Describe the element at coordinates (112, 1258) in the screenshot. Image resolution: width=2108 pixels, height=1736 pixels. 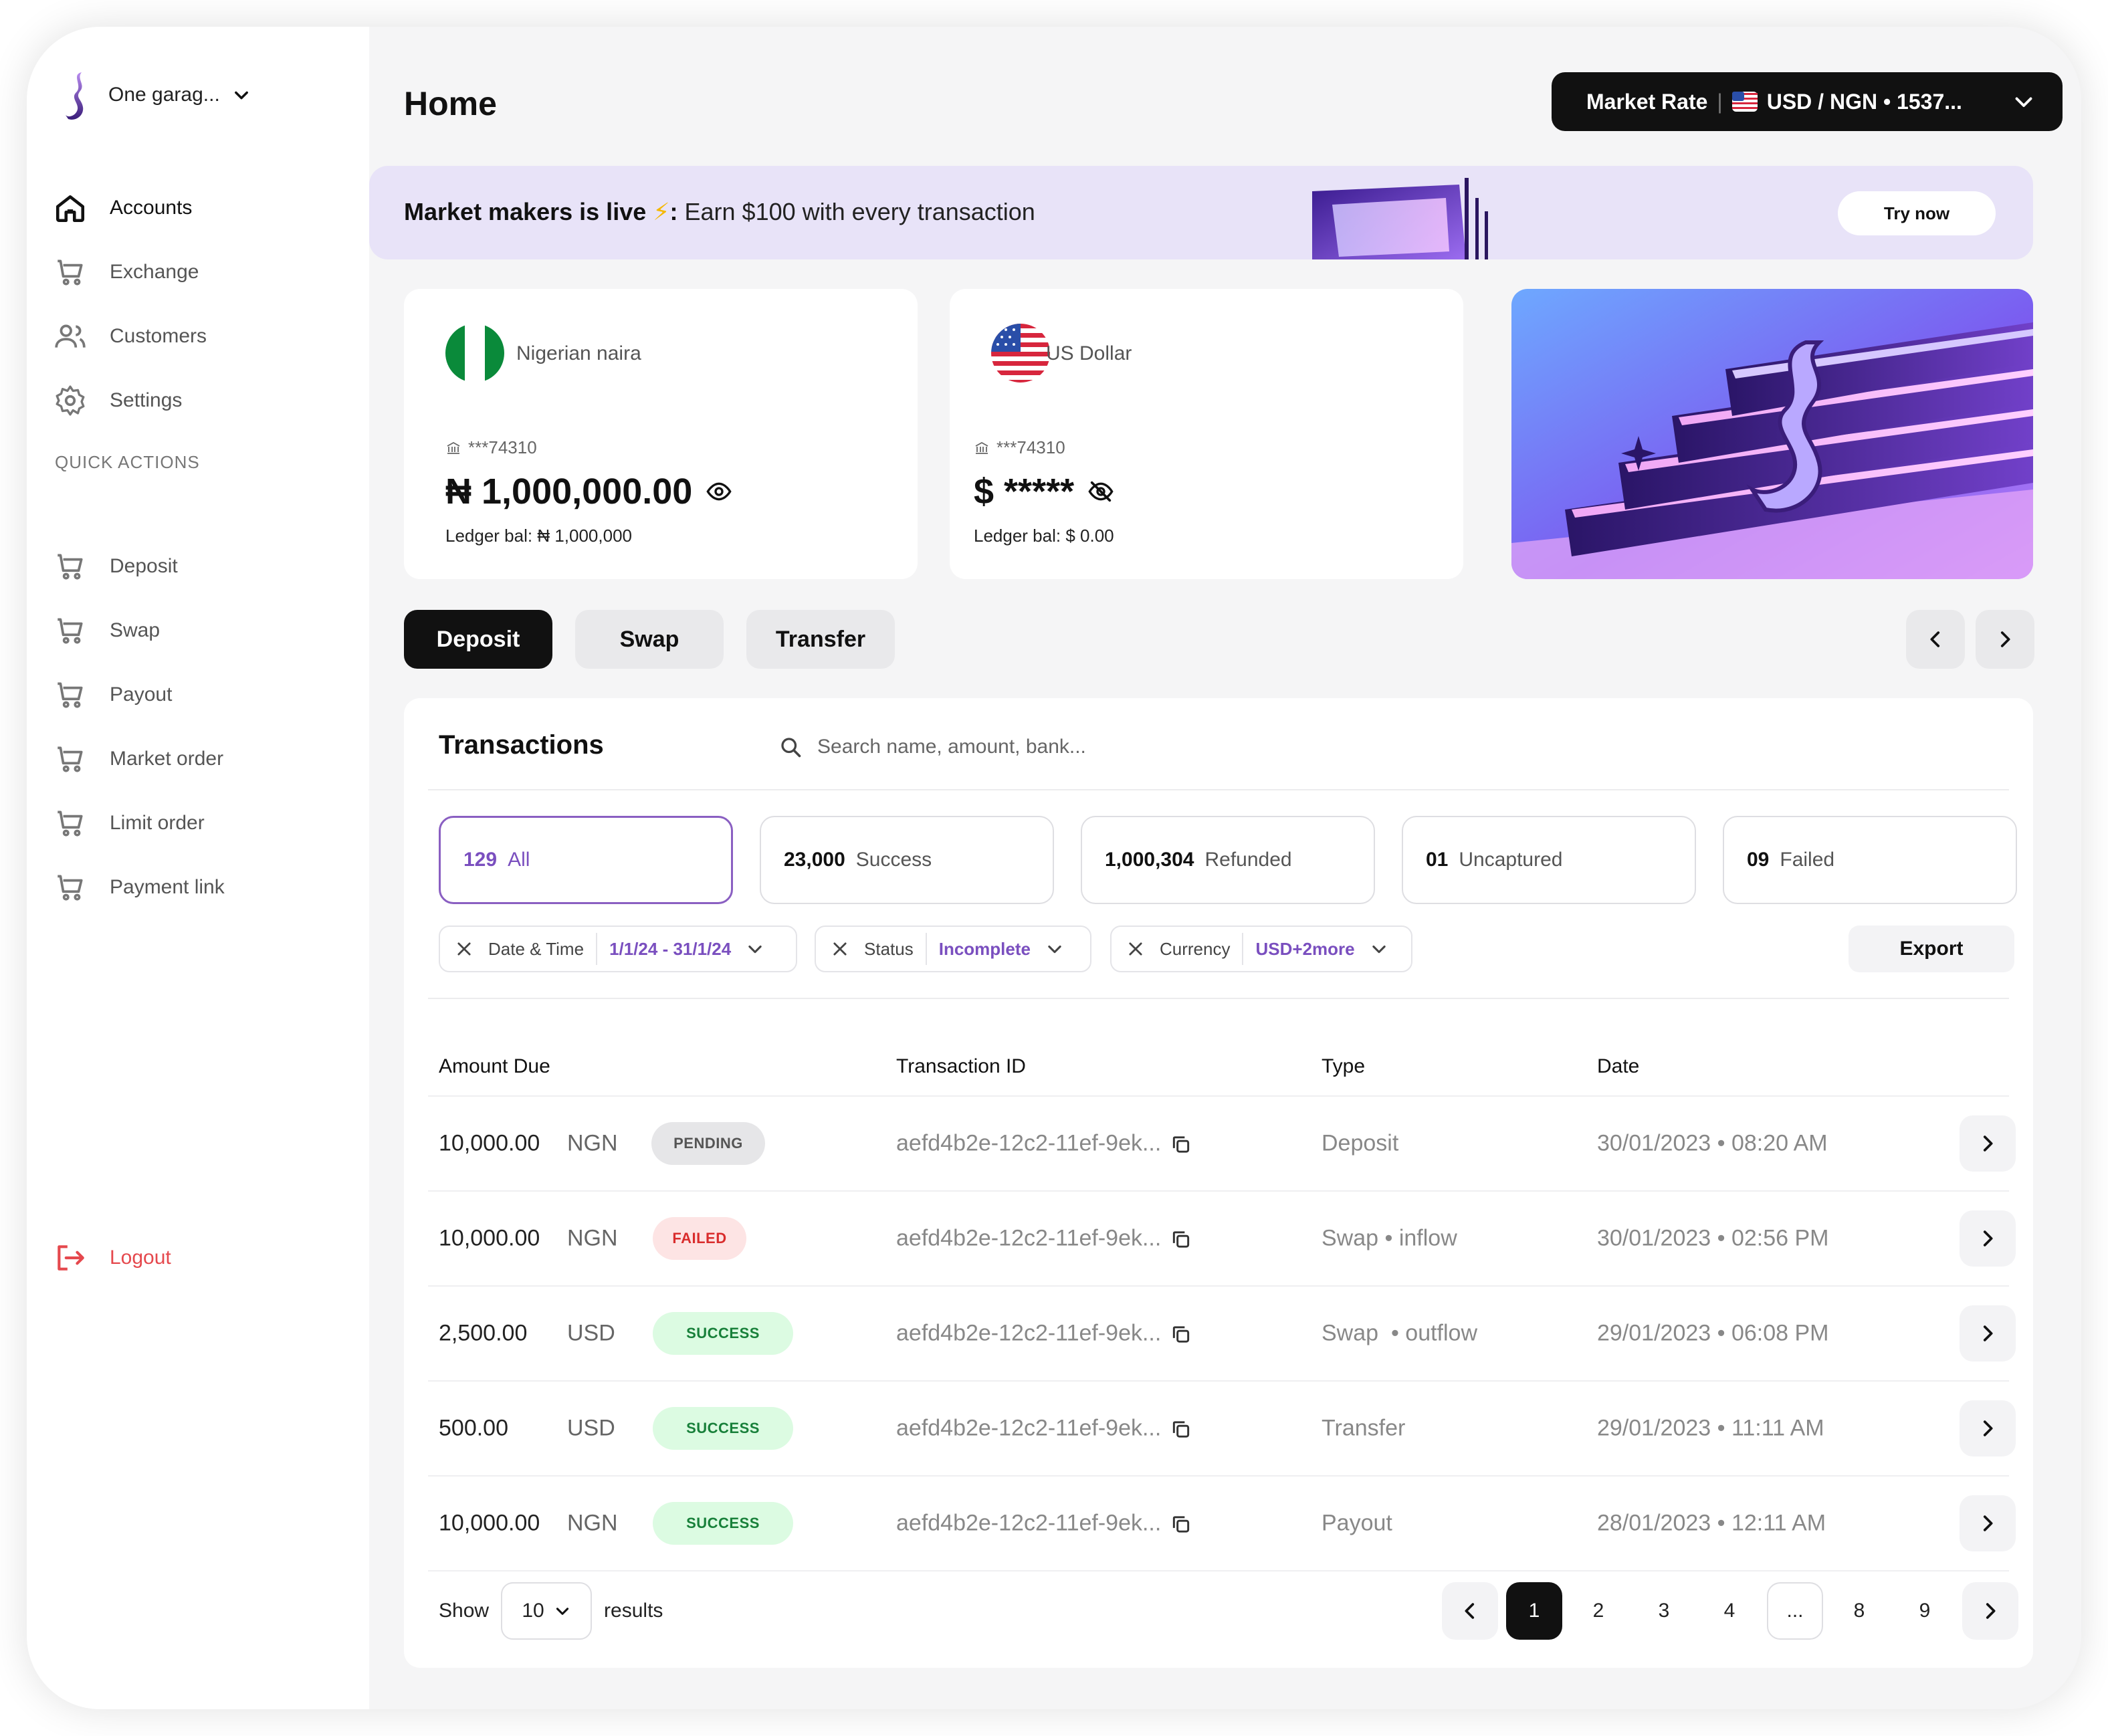
I see `logout-button: Logout` at that location.